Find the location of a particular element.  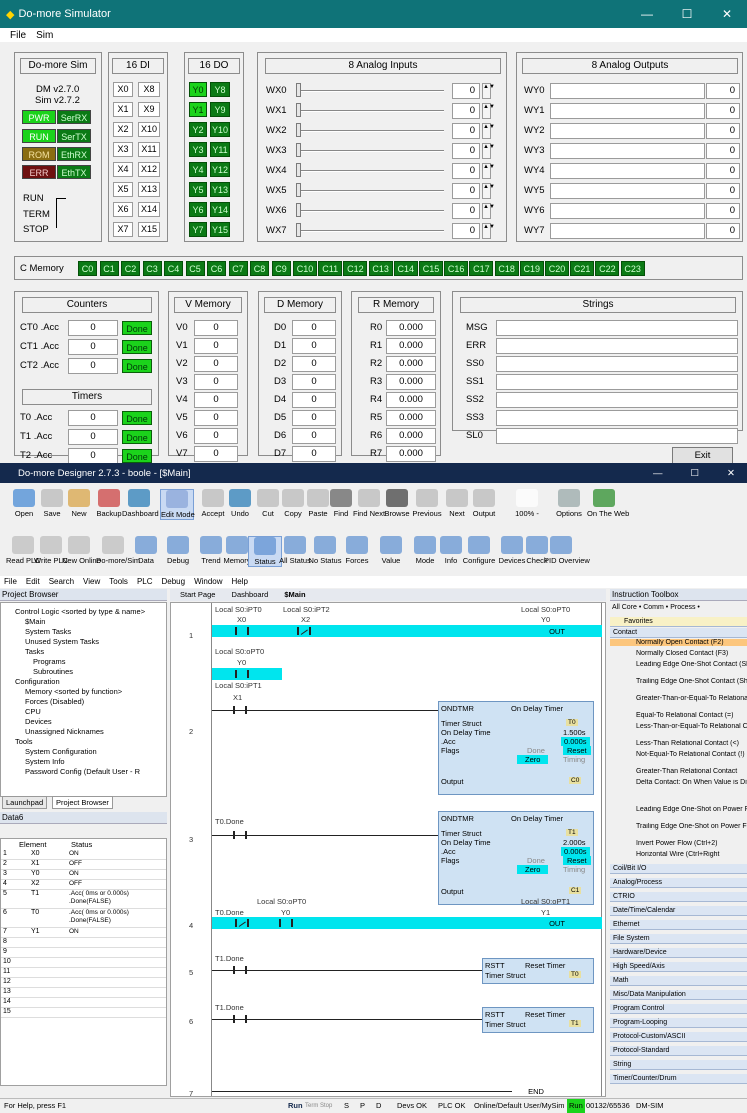

toolbox-item: Normally Open Contact (F2) is located at coordinates (678, 642).